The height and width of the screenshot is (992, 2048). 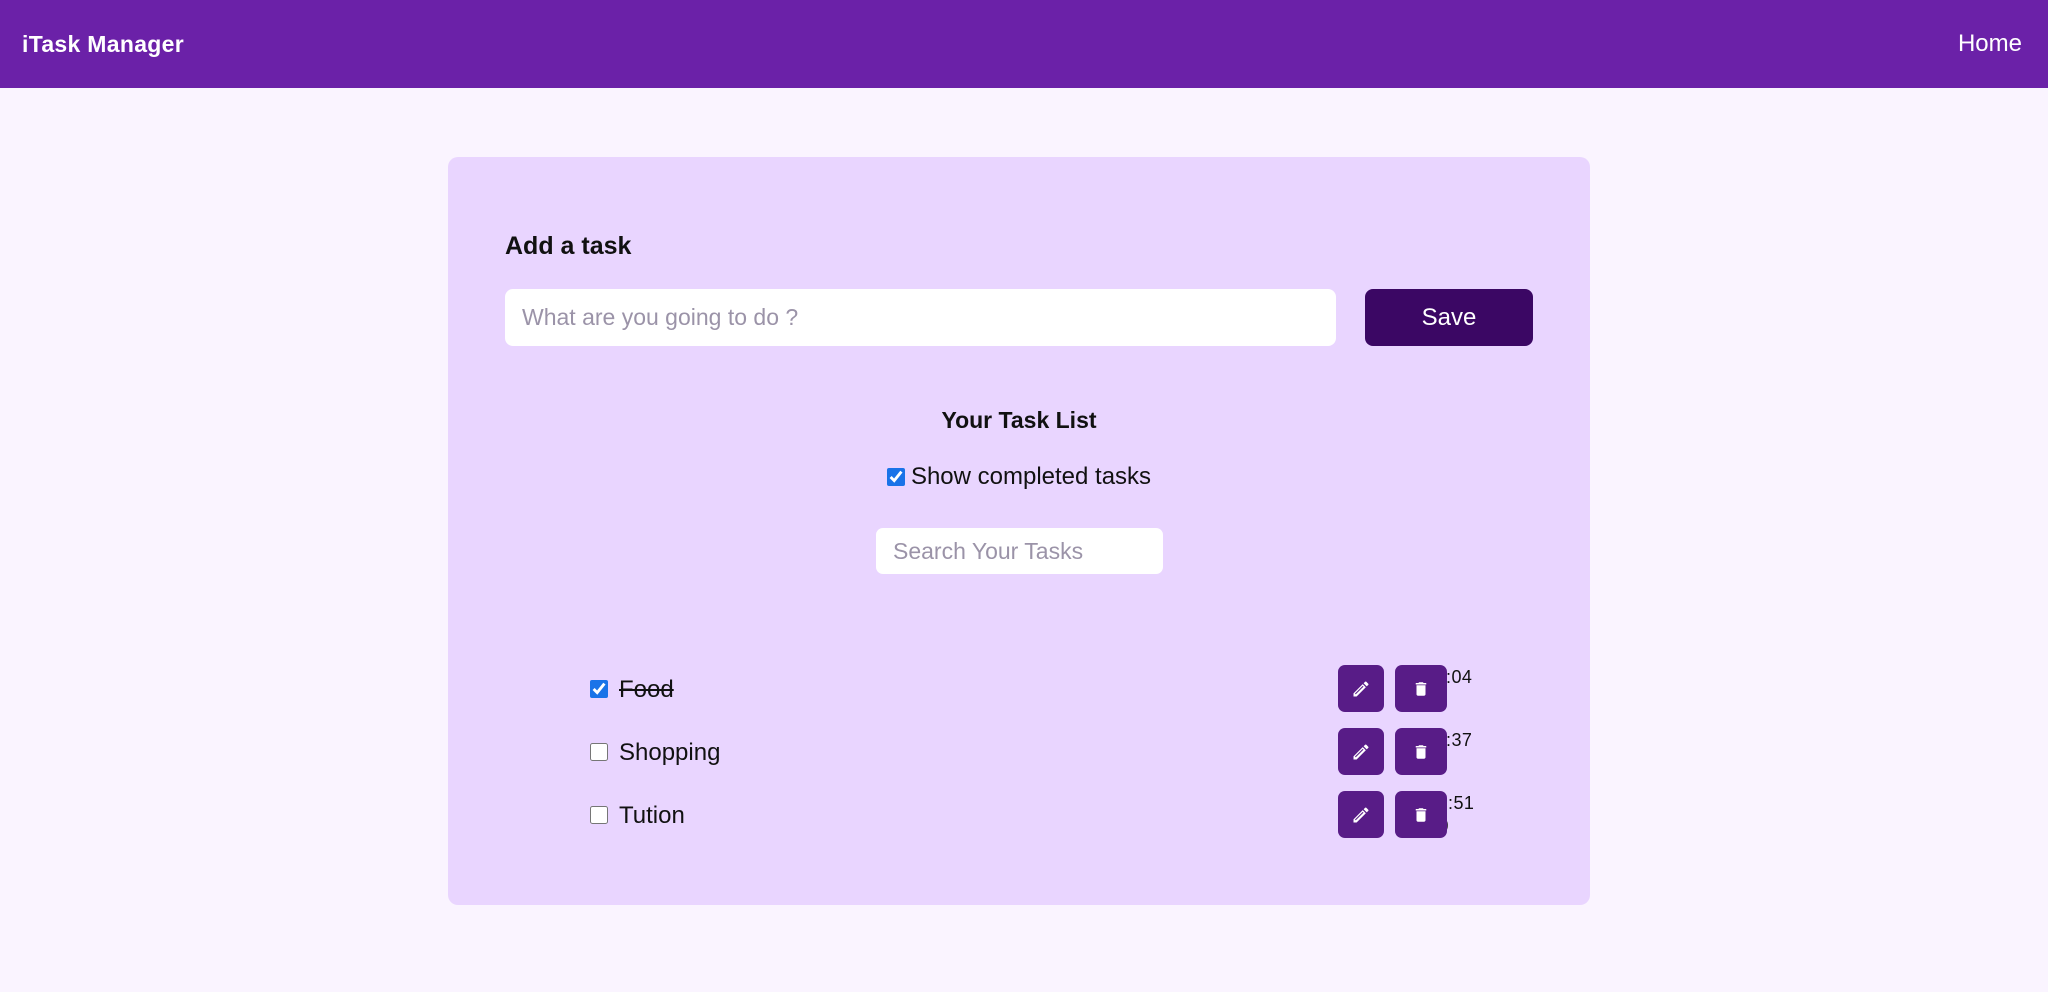 What do you see at coordinates (920, 317) in the screenshot?
I see `task-input` at bounding box center [920, 317].